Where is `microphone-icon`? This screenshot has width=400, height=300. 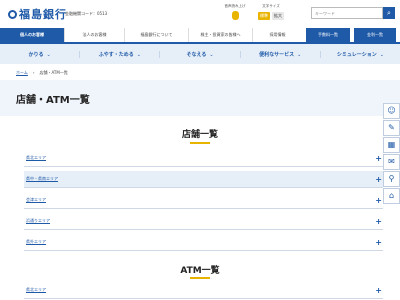
microphone-icon is located at coordinates (235, 15).